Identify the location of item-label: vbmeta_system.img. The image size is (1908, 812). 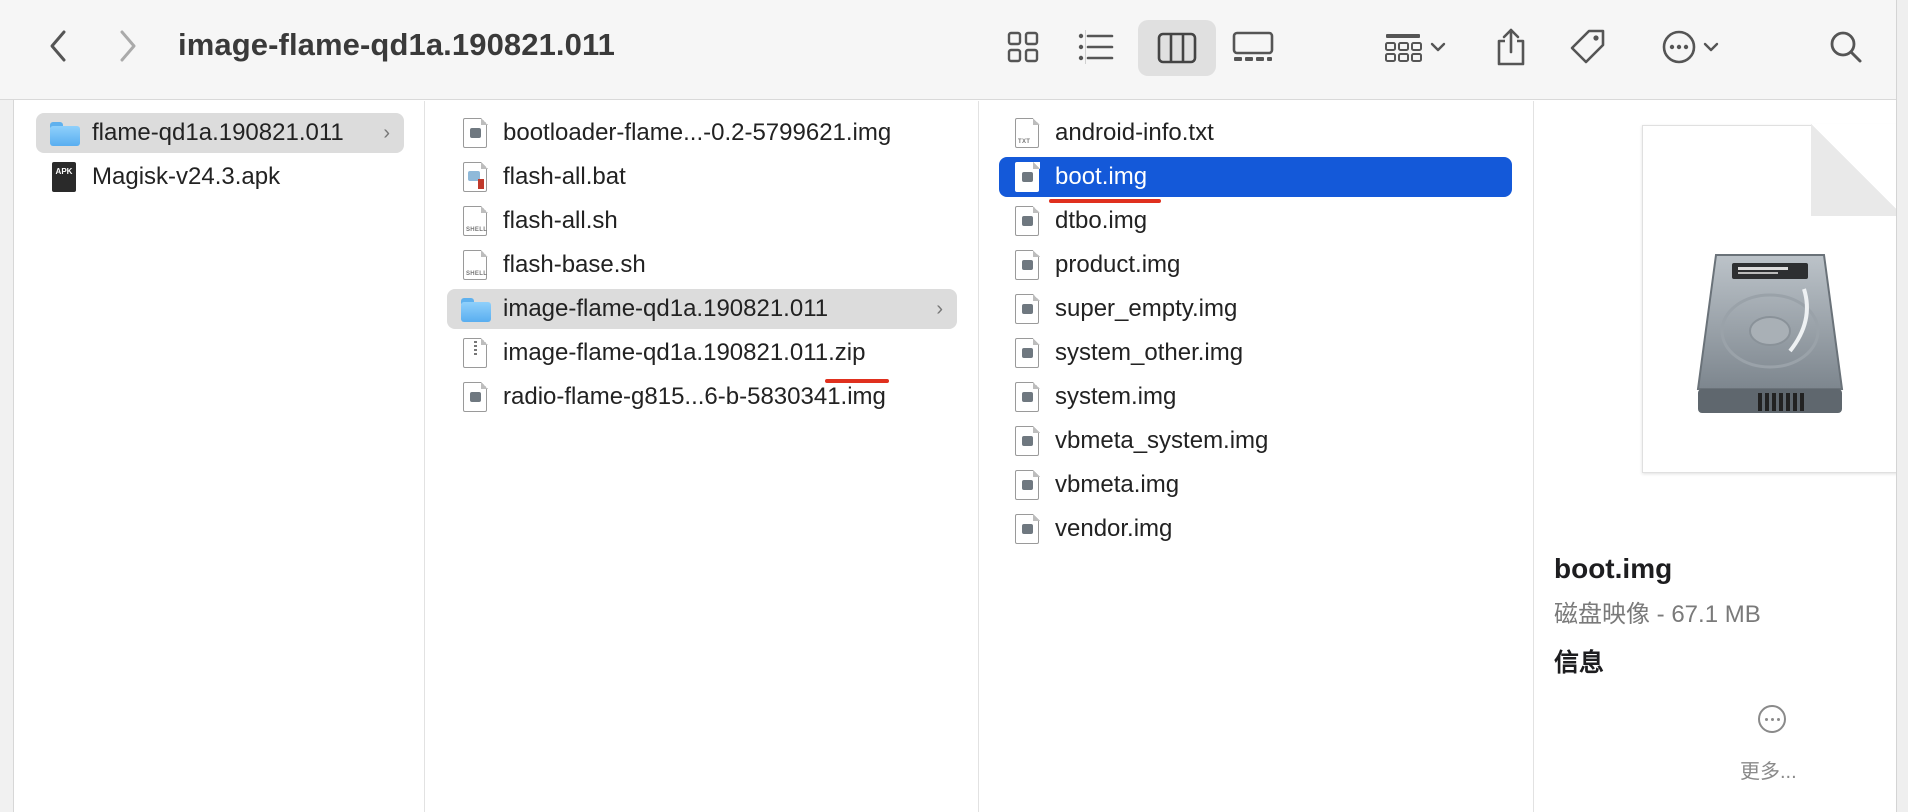
(1162, 440).